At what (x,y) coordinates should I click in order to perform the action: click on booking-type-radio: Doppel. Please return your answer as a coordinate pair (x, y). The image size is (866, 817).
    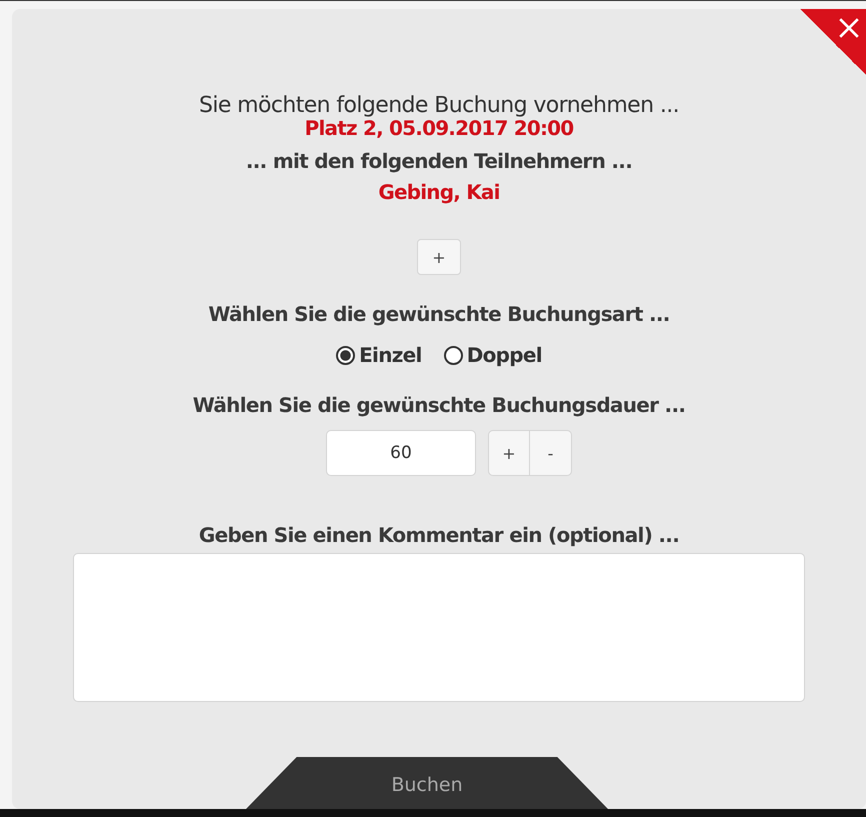
    Looking at the image, I should click on (493, 355).